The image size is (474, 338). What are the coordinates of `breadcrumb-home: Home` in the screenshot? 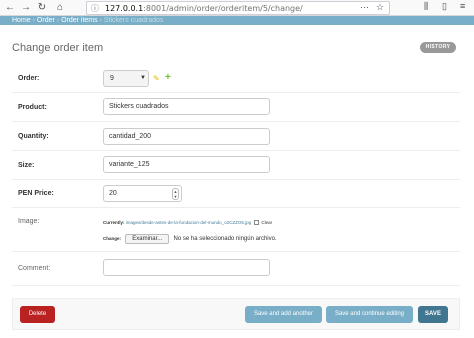 It's located at (21, 20).